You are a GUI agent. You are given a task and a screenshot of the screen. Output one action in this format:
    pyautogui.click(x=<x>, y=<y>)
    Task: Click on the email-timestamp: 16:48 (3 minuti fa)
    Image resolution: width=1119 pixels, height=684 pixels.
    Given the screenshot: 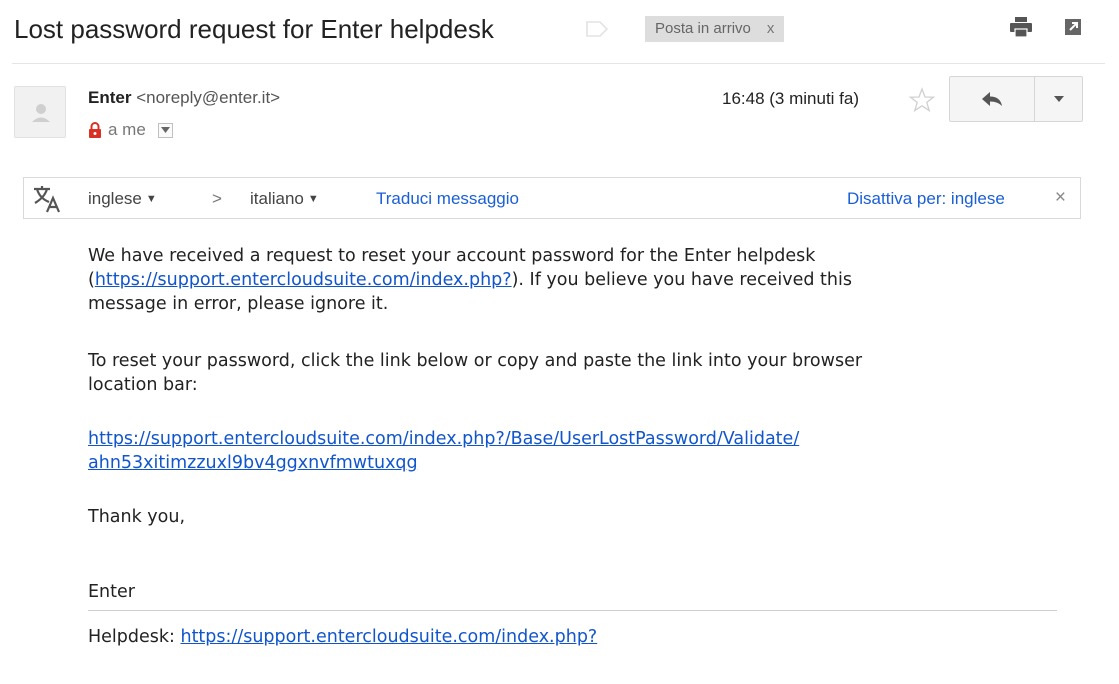 What is the action you would take?
    pyautogui.click(x=791, y=98)
    